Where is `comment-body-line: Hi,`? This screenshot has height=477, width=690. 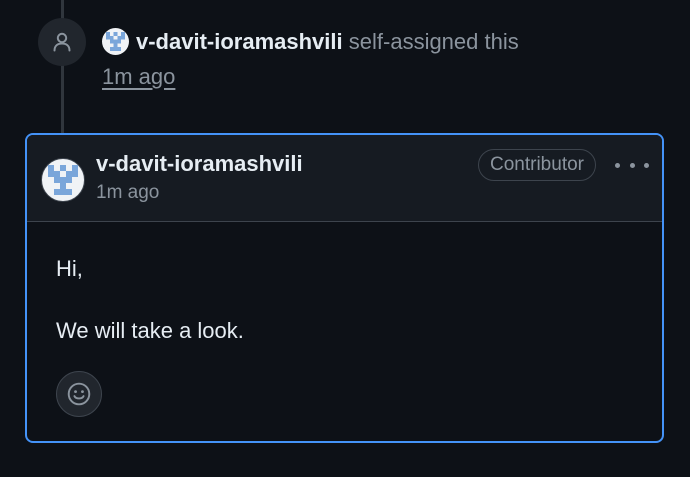 comment-body-line: Hi, is located at coordinates (69, 268).